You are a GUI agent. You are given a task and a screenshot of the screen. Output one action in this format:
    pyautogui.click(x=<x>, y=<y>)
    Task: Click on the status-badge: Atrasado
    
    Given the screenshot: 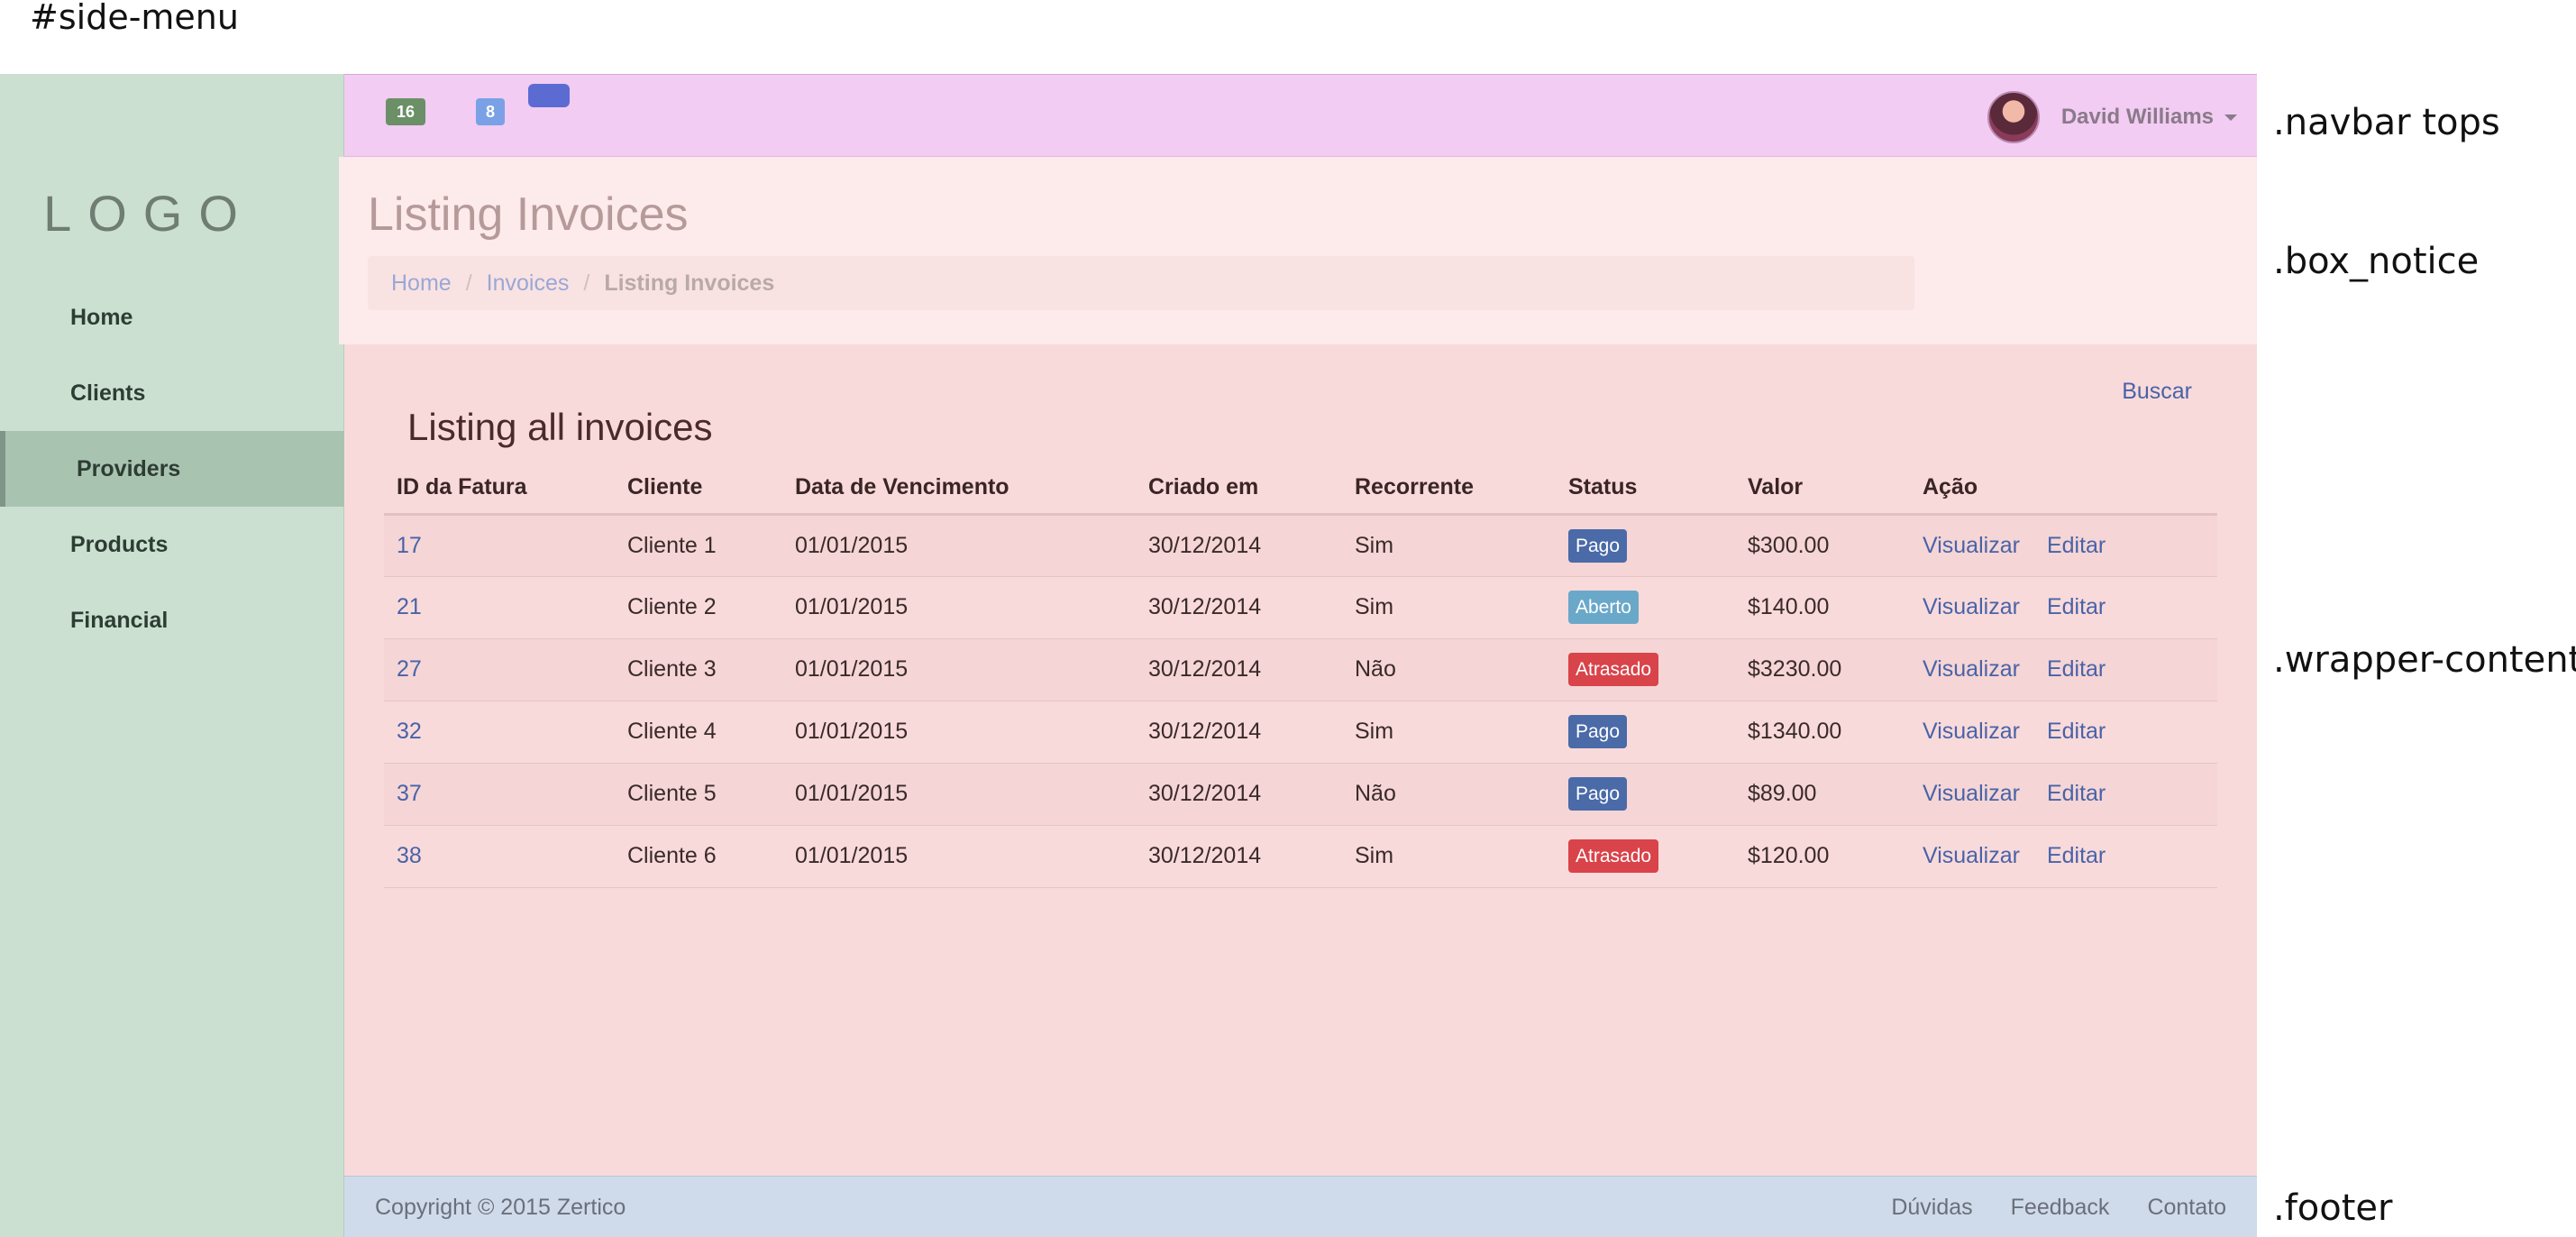 What is the action you would take?
    pyautogui.click(x=1613, y=856)
    